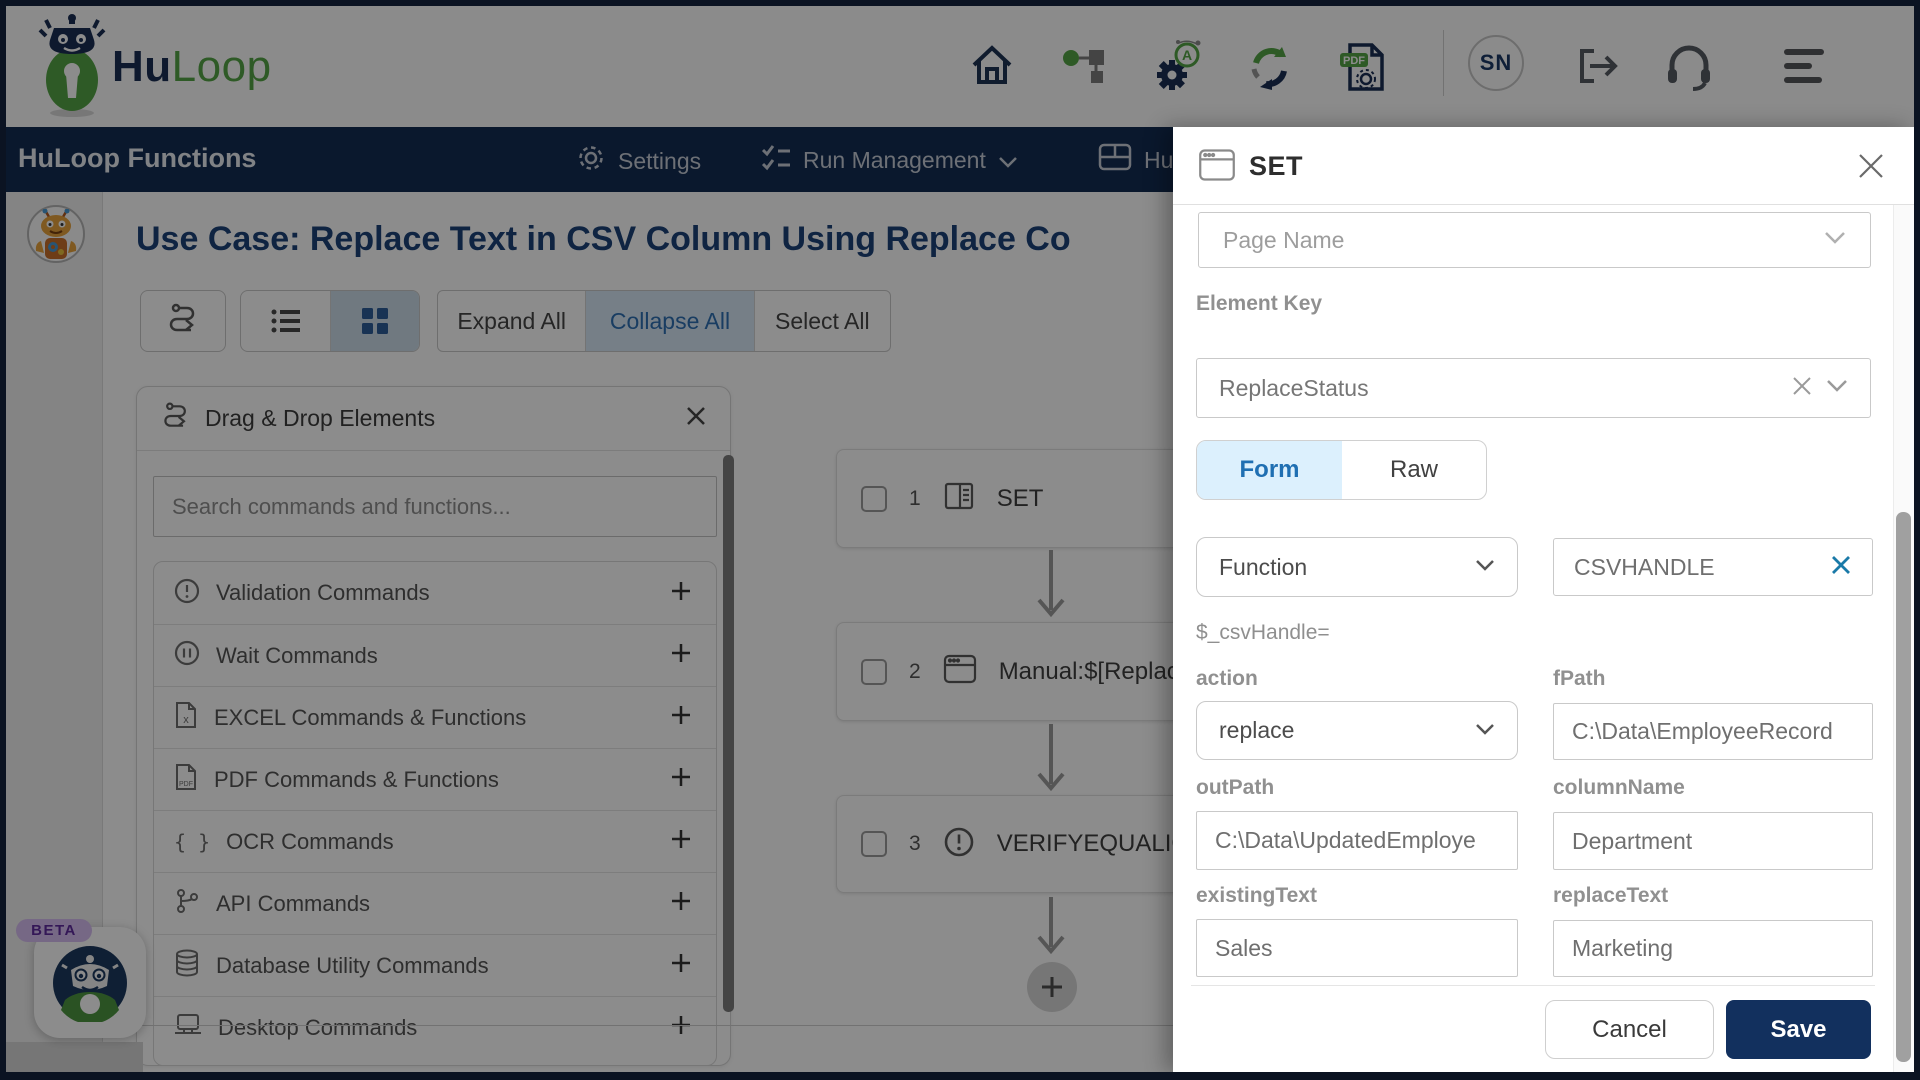 The image size is (1920, 1080). Describe the element at coordinates (1269, 470) in the screenshot. I see `tab-form: Form` at that location.